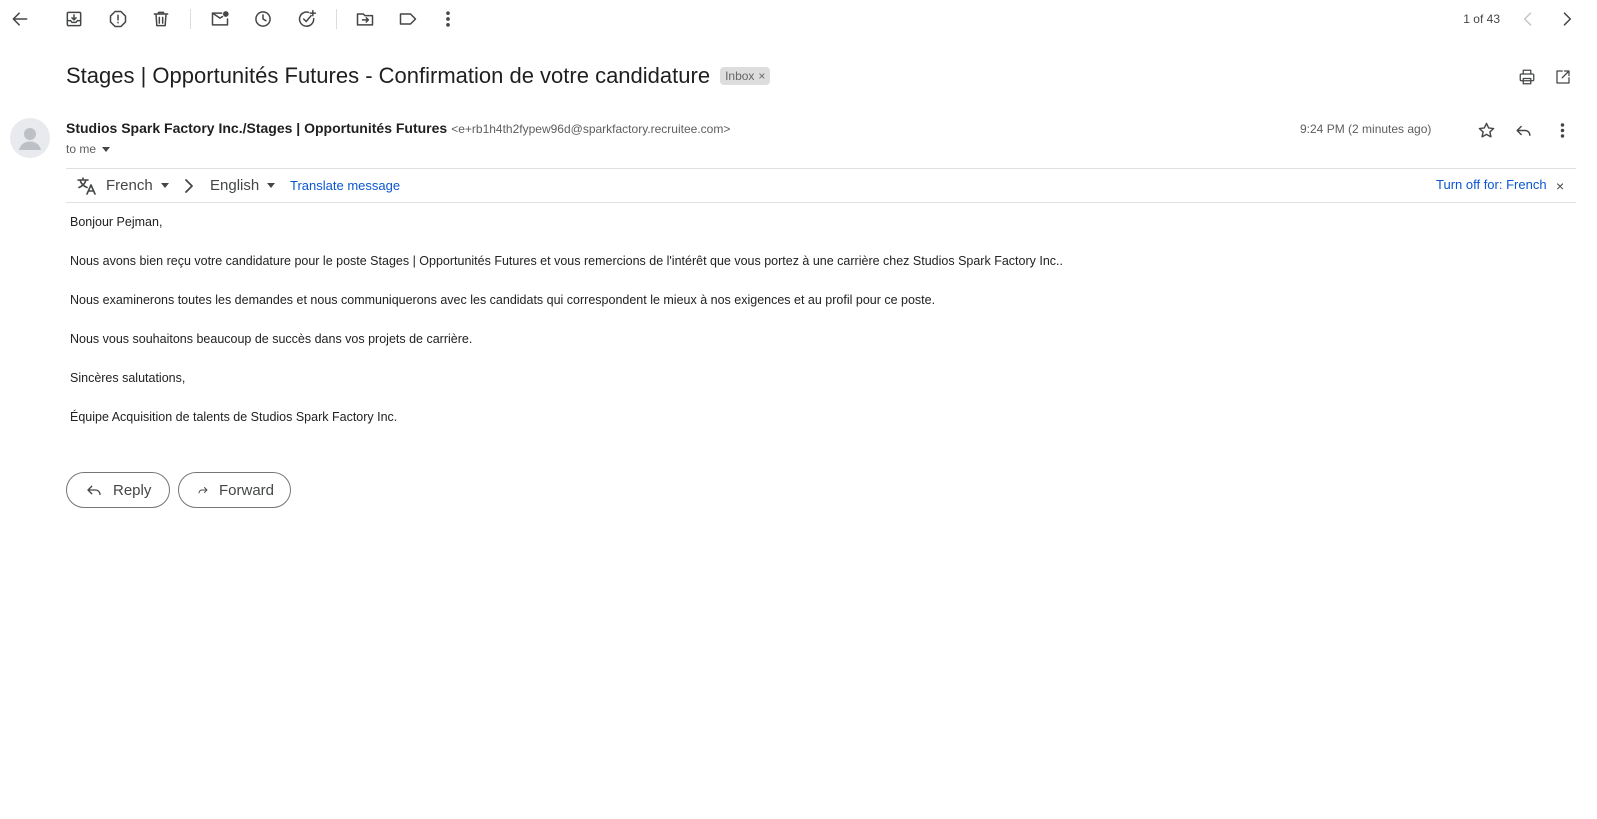 The height and width of the screenshot is (819, 1597). What do you see at coordinates (87, 186) in the screenshot?
I see `translate-icon` at bounding box center [87, 186].